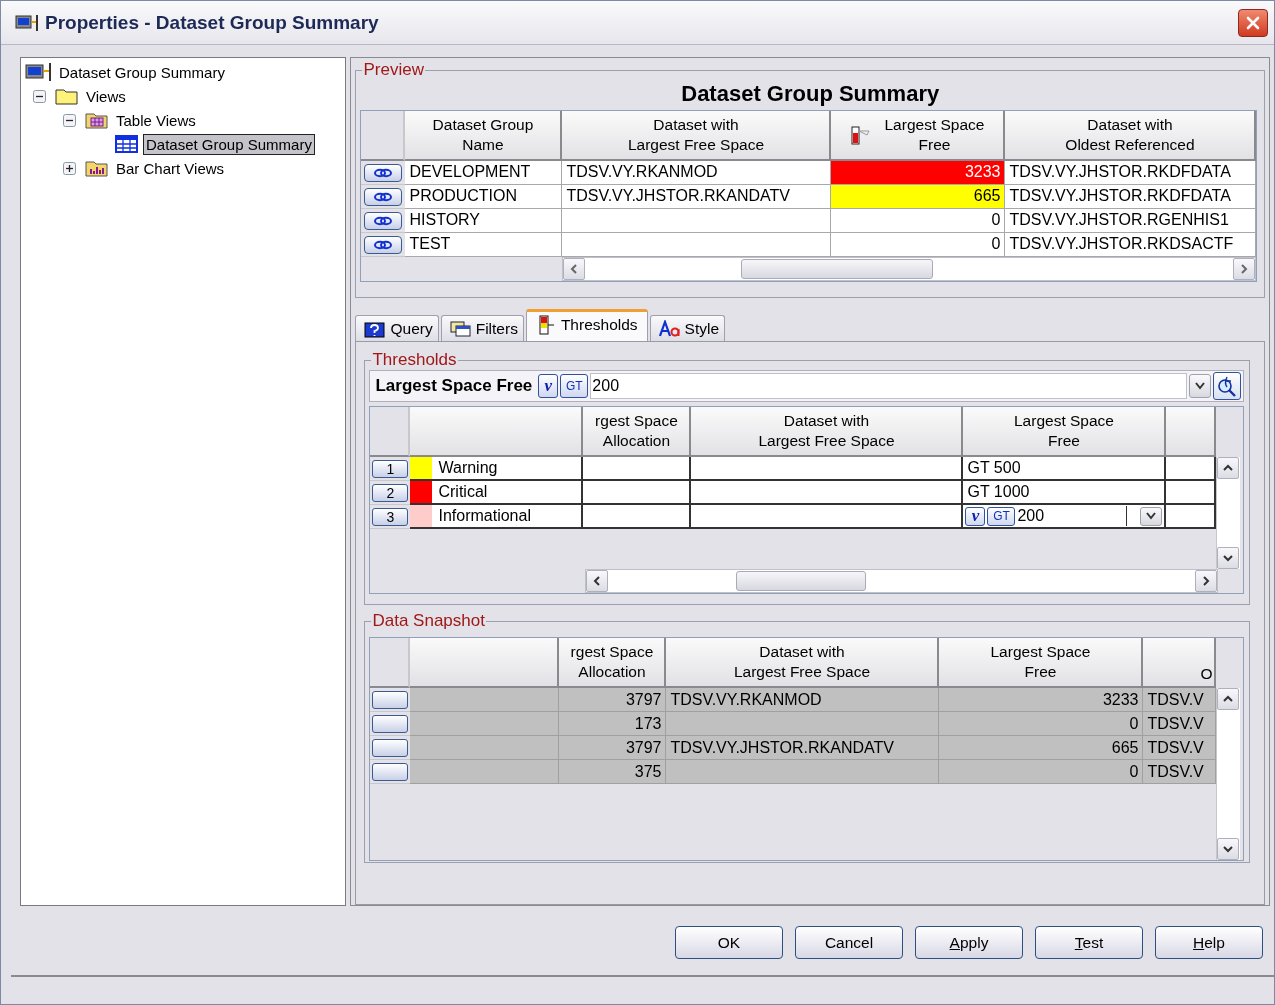 The height and width of the screenshot is (1005, 1275). I want to click on chart-folder-icon, so click(97, 168).